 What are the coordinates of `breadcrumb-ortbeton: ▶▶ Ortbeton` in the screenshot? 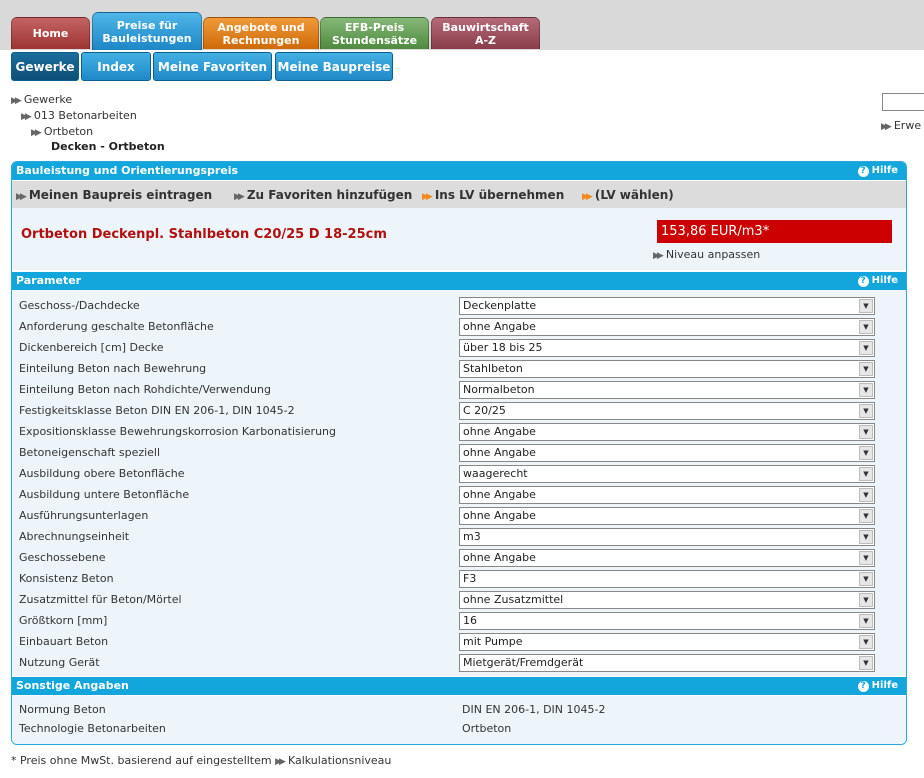 It's located at (62, 131).